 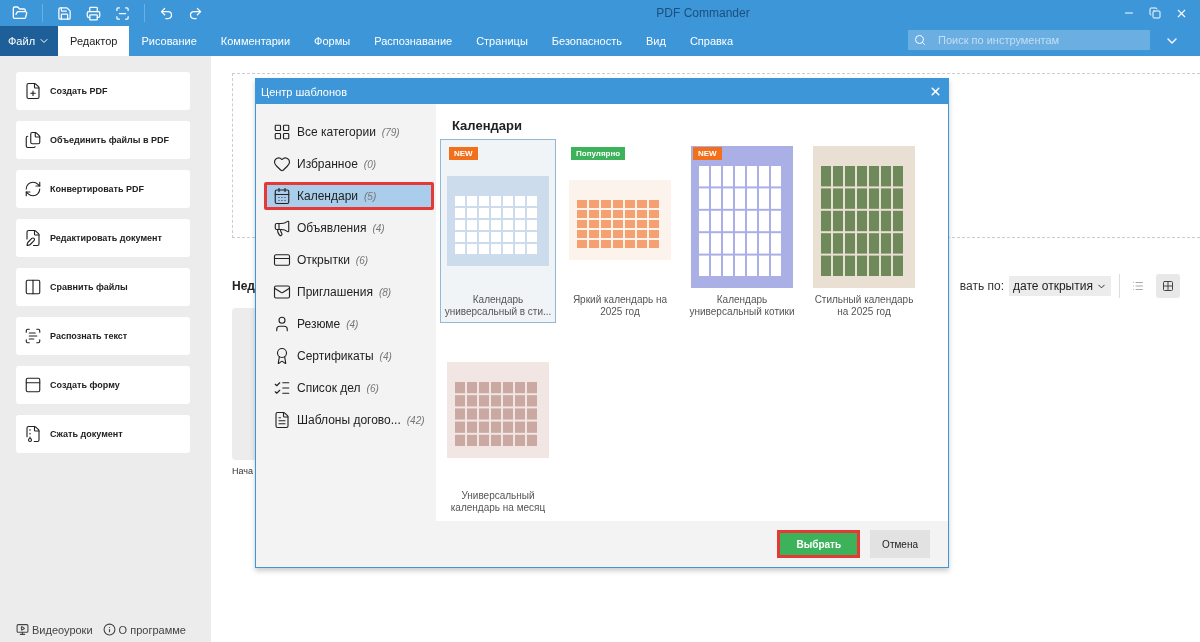 What do you see at coordinates (349, 196) in the screenshot?
I see `category-item: Календари (5)` at bounding box center [349, 196].